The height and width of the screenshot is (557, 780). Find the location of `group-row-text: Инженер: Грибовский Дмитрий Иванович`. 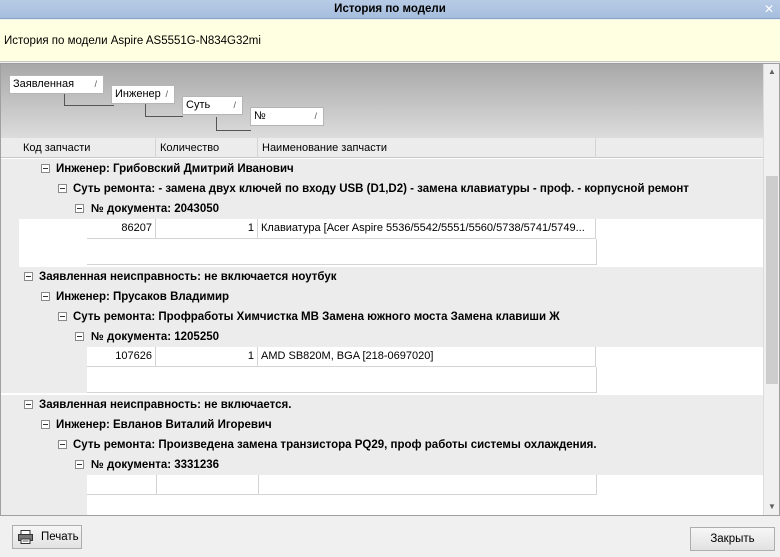

group-row-text: Инженер: Грибовский Дмитрий Иванович is located at coordinates (175, 169).